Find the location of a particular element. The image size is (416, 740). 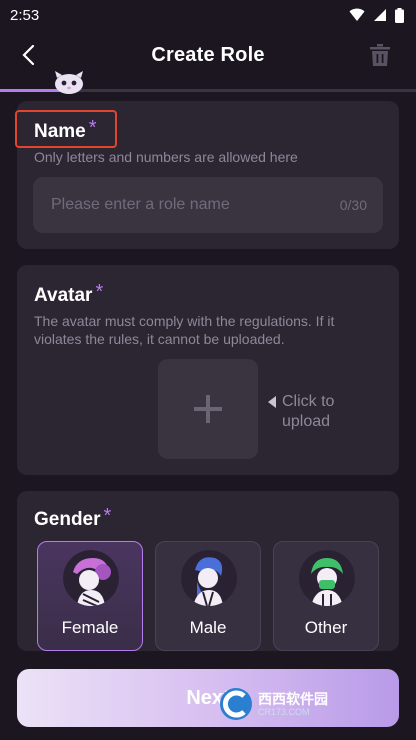

female-avatar-icon is located at coordinates (91, 578).